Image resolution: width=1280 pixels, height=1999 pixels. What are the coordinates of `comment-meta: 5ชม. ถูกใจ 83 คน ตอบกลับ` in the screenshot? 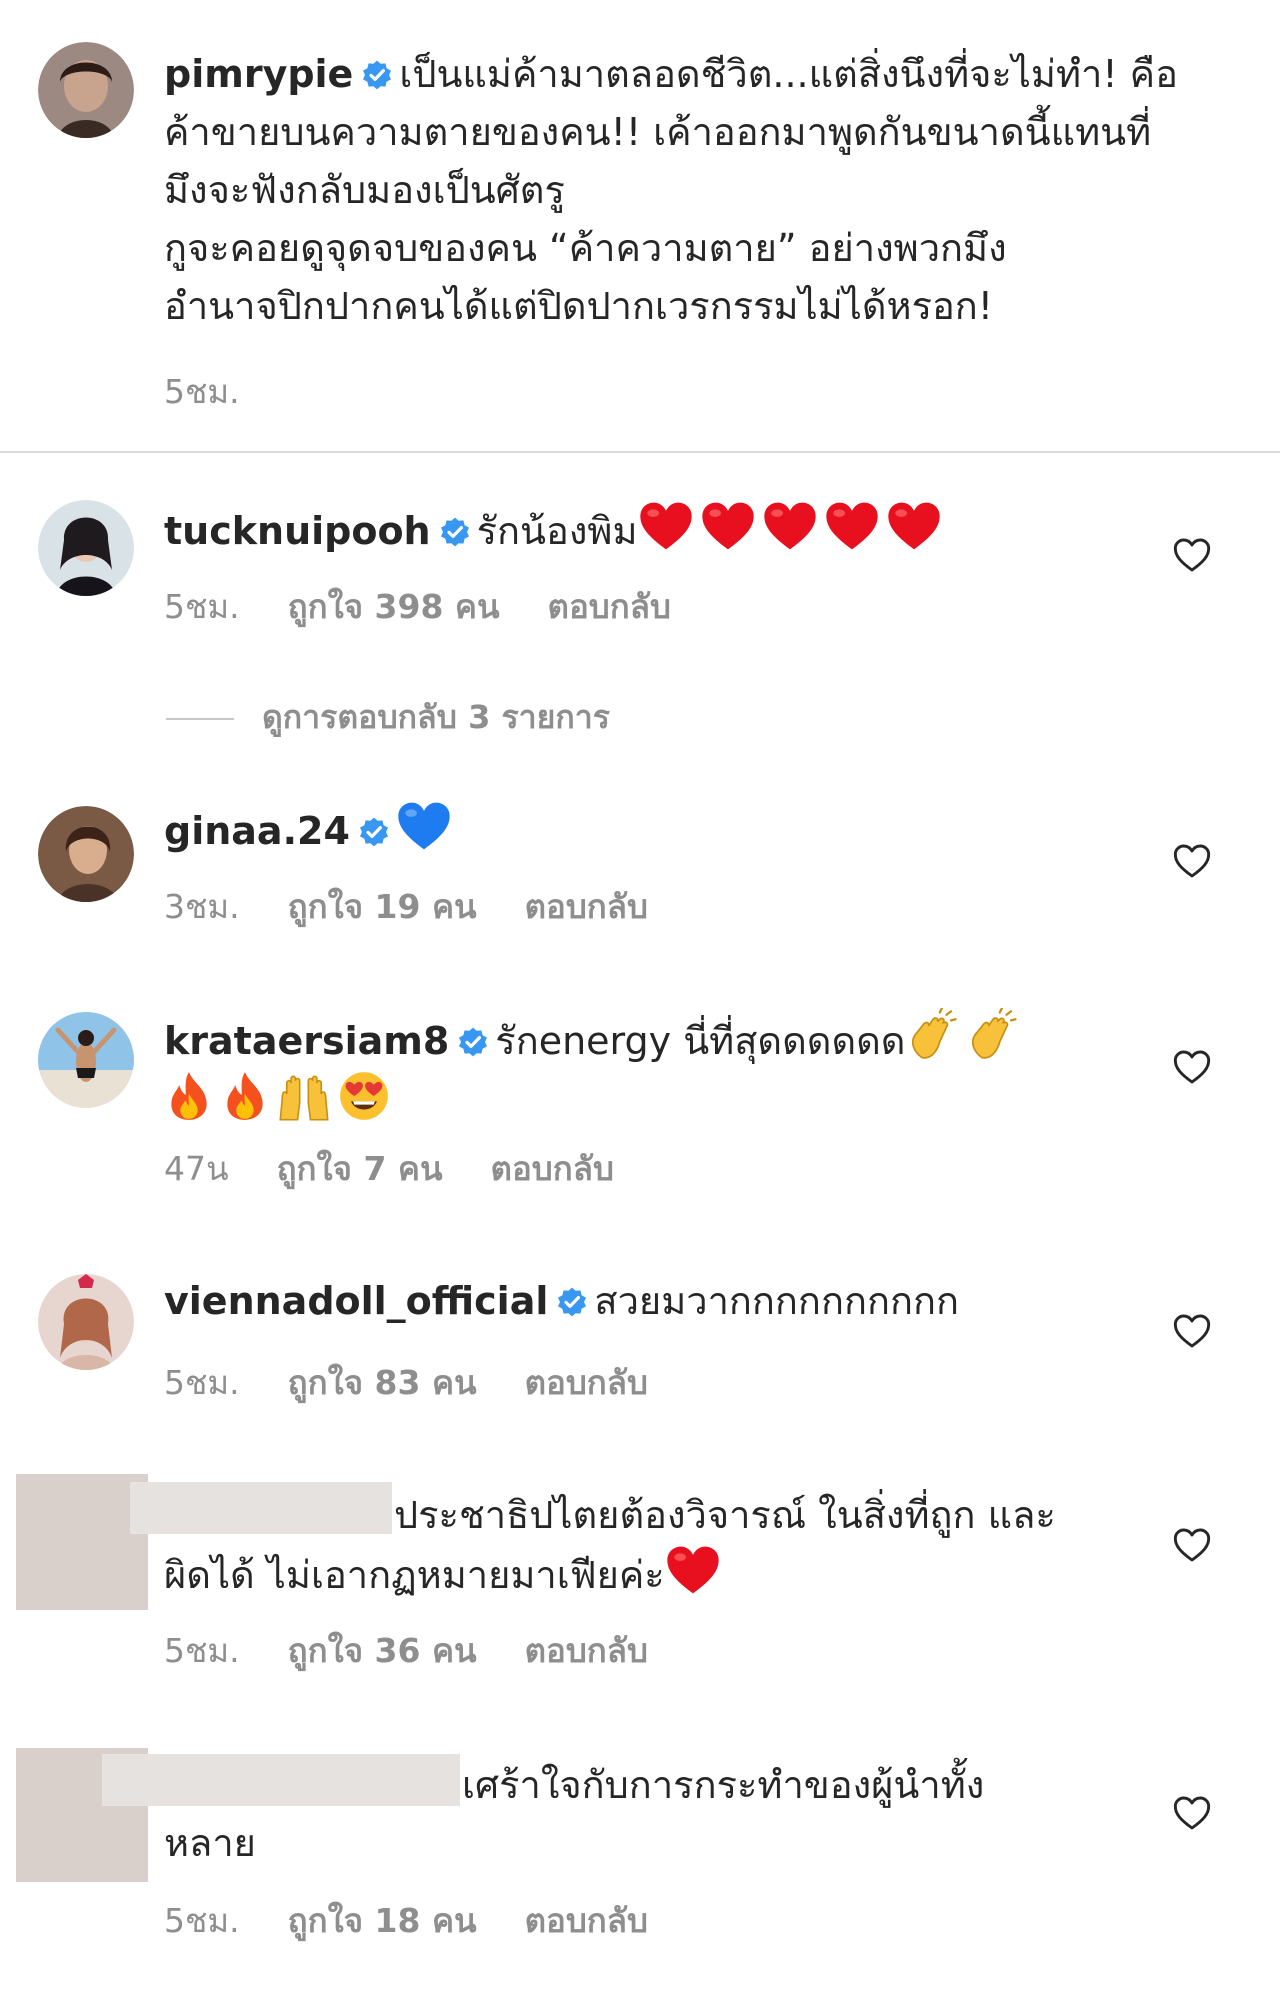 It's located at (430, 1382).